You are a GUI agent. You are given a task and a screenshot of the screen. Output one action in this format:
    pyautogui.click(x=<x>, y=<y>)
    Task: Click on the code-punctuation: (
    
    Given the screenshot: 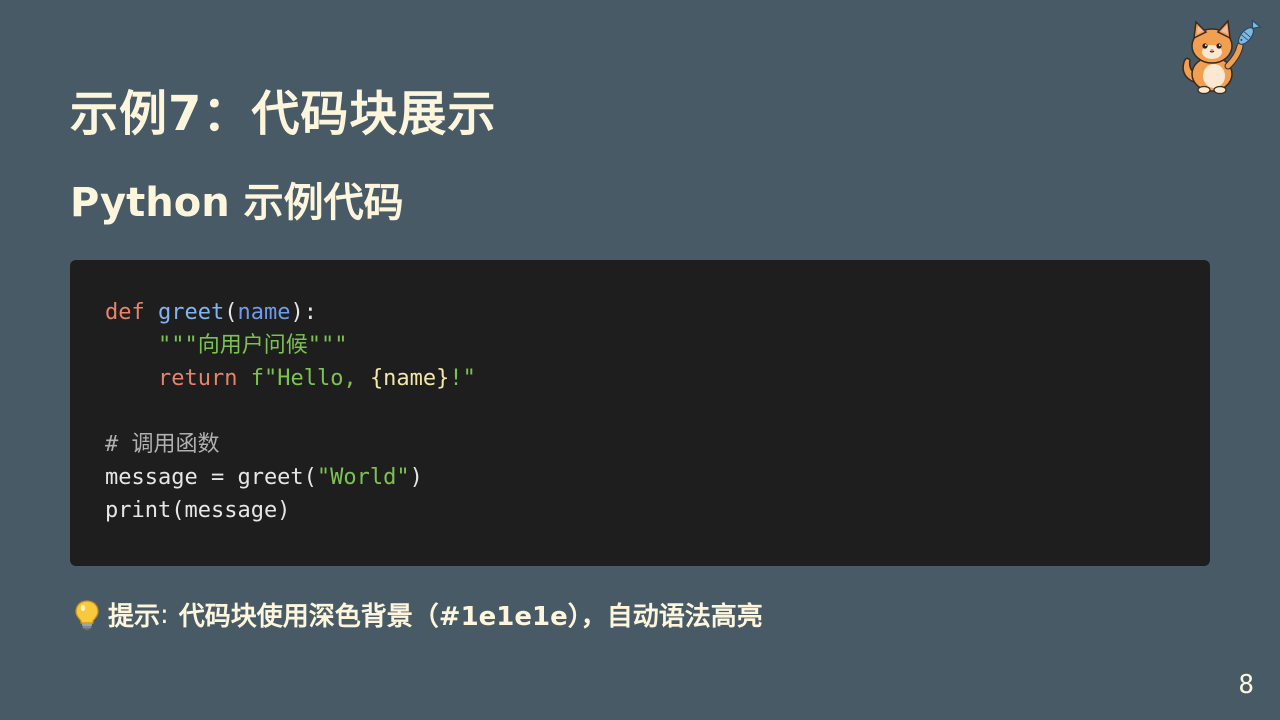 What is the action you would take?
    pyautogui.click(x=231, y=312)
    